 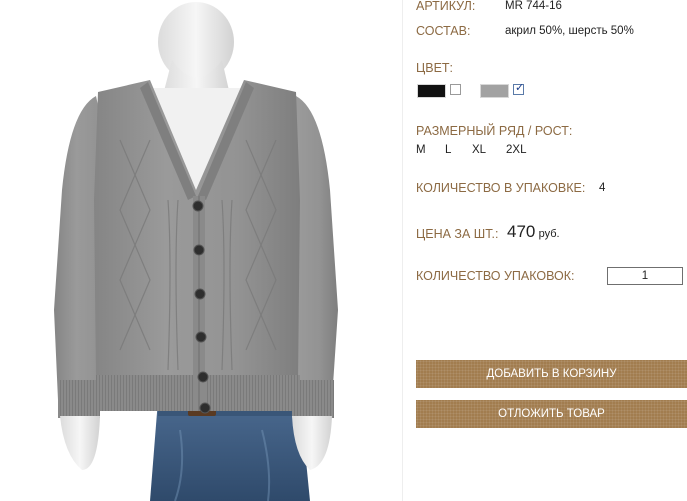 What do you see at coordinates (448, 150) in the screenshot?
I see `size-option: L` at bounding box center [448, 150].